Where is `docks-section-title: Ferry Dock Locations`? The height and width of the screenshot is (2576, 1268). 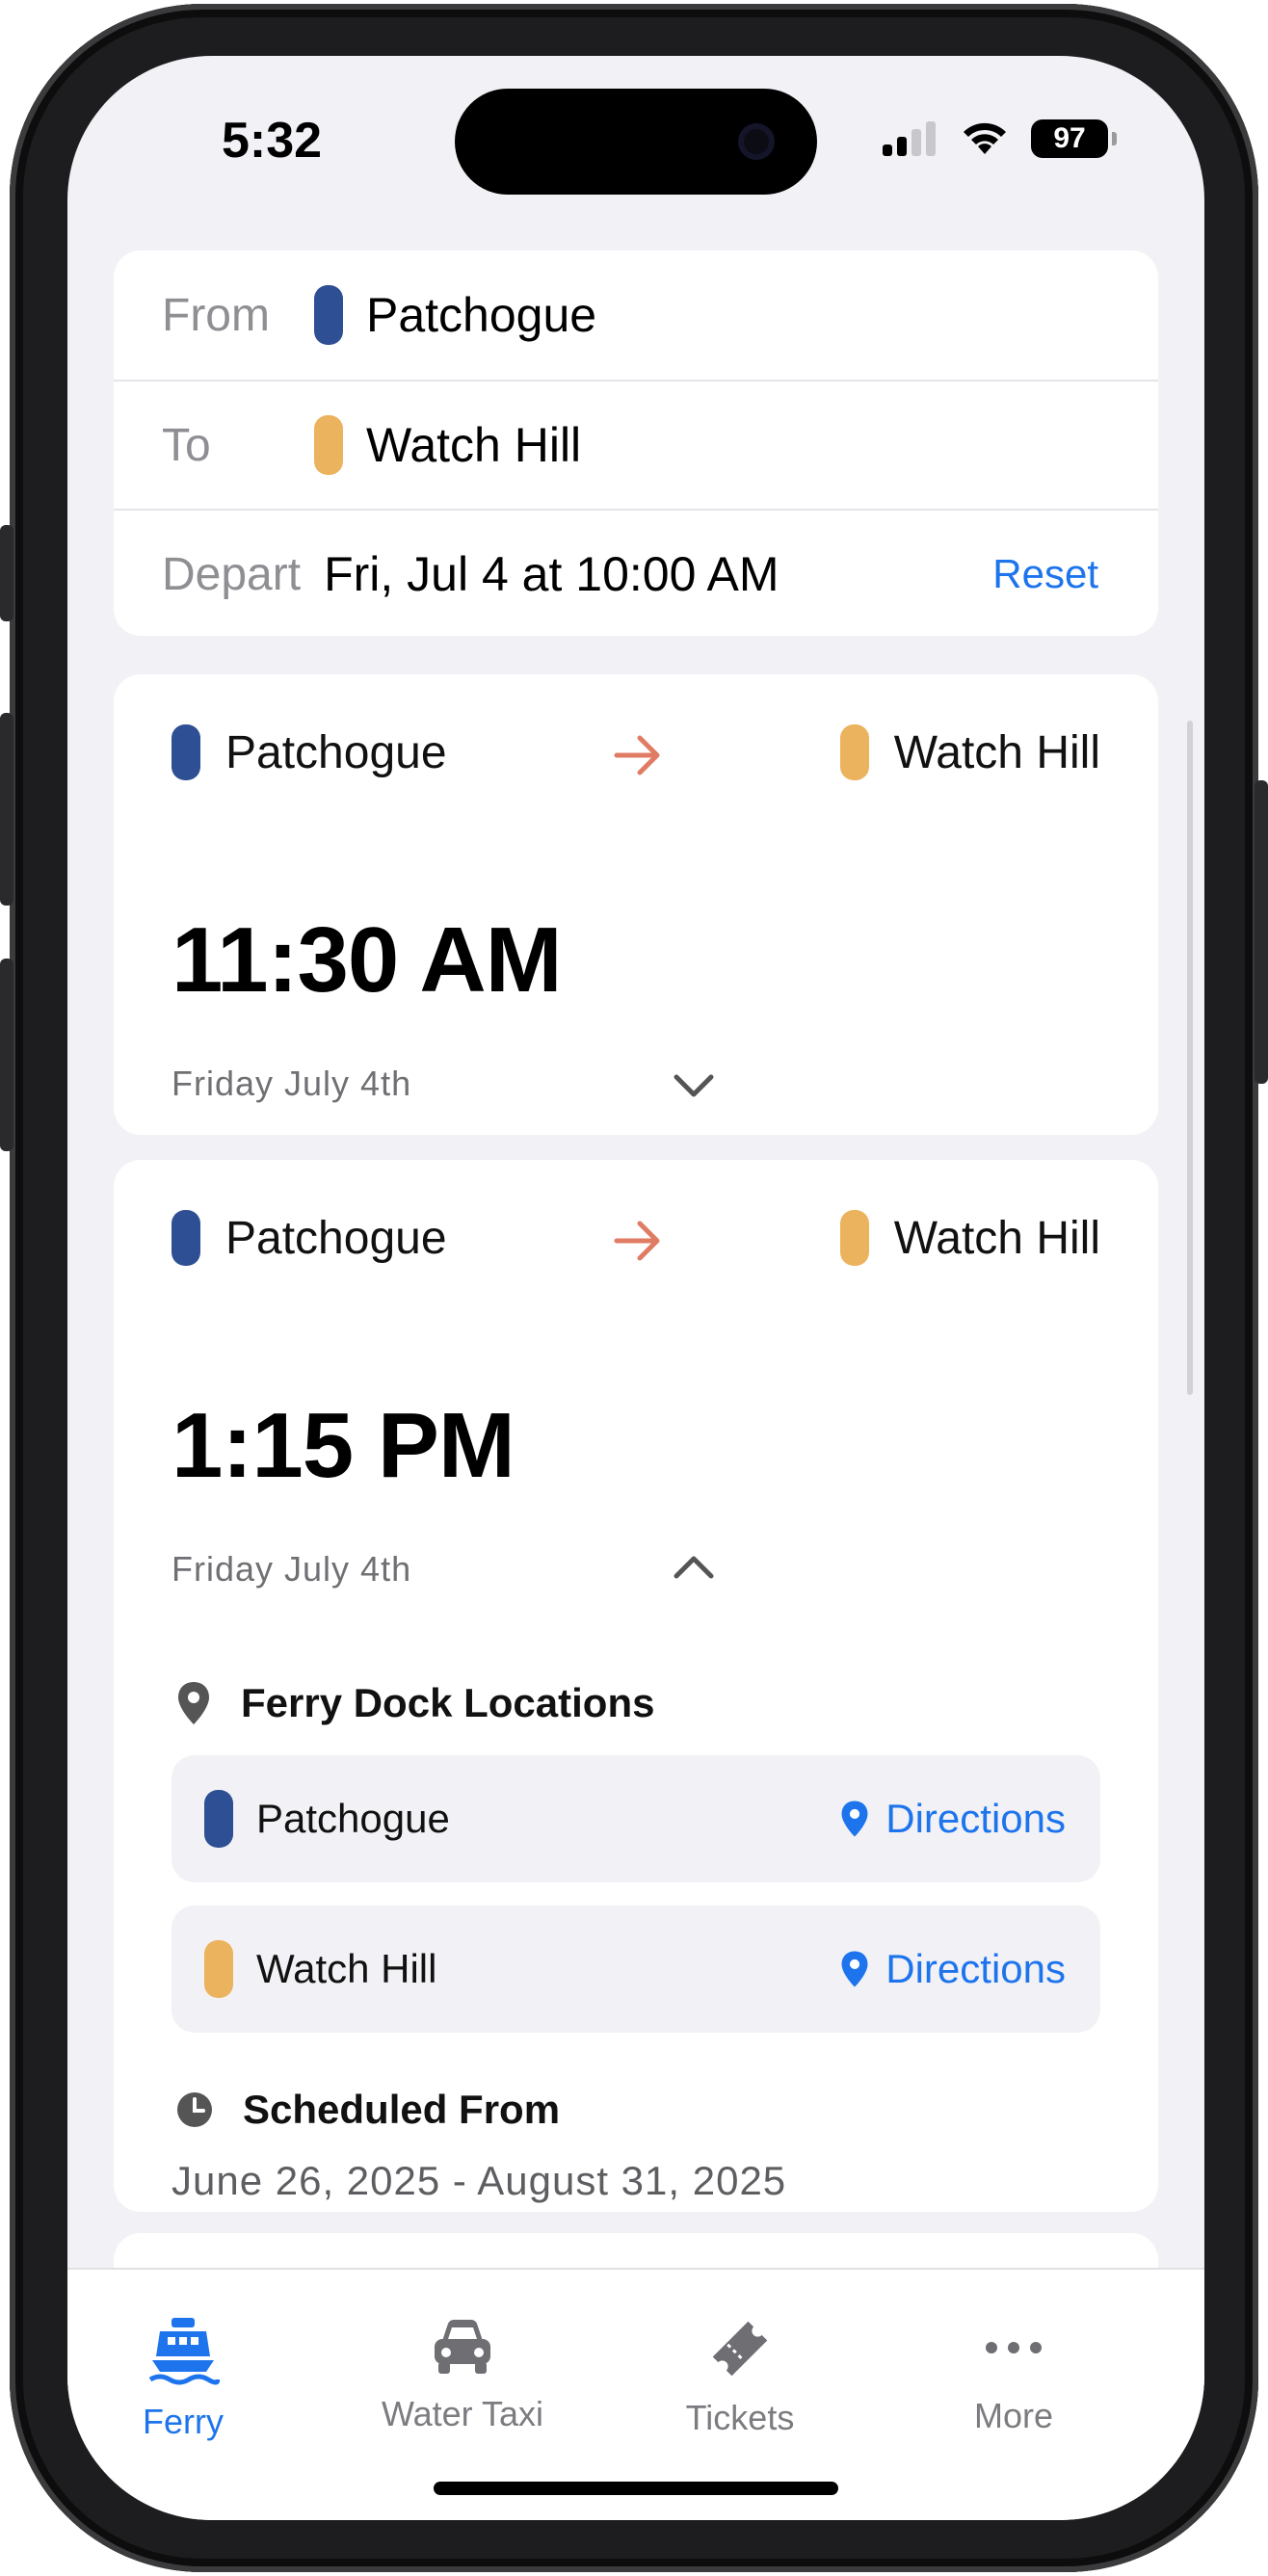
docks-section-title: Ferry Dock Locations is located at coordinates (414, 1703).